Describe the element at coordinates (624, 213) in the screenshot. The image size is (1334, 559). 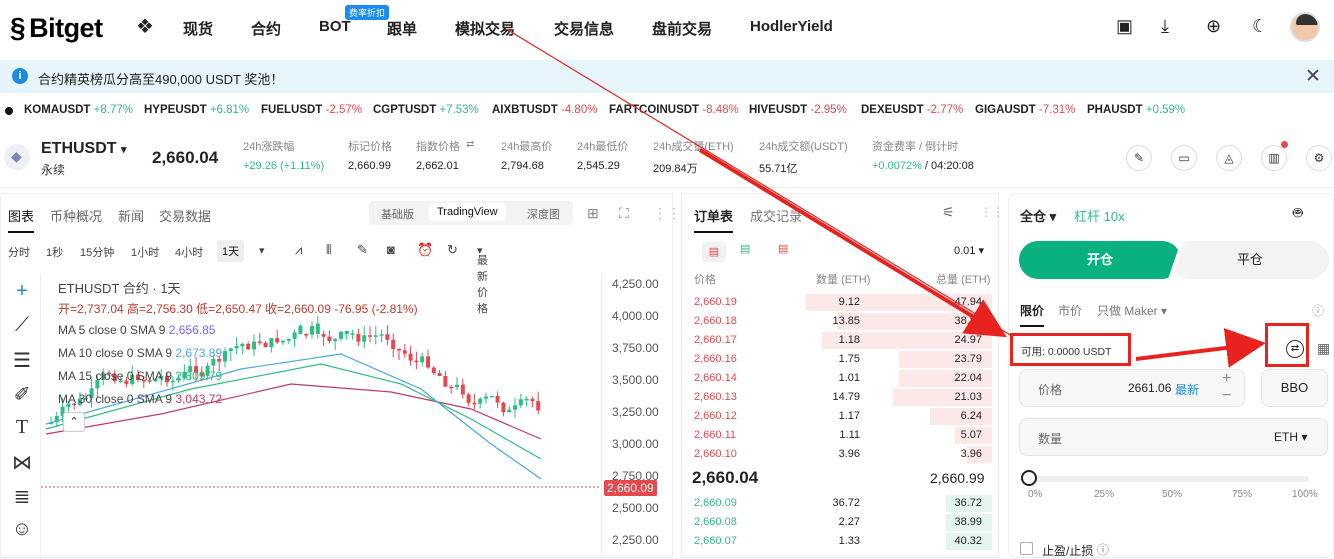
I see `fullscreen-icon: ⛶` at that location.